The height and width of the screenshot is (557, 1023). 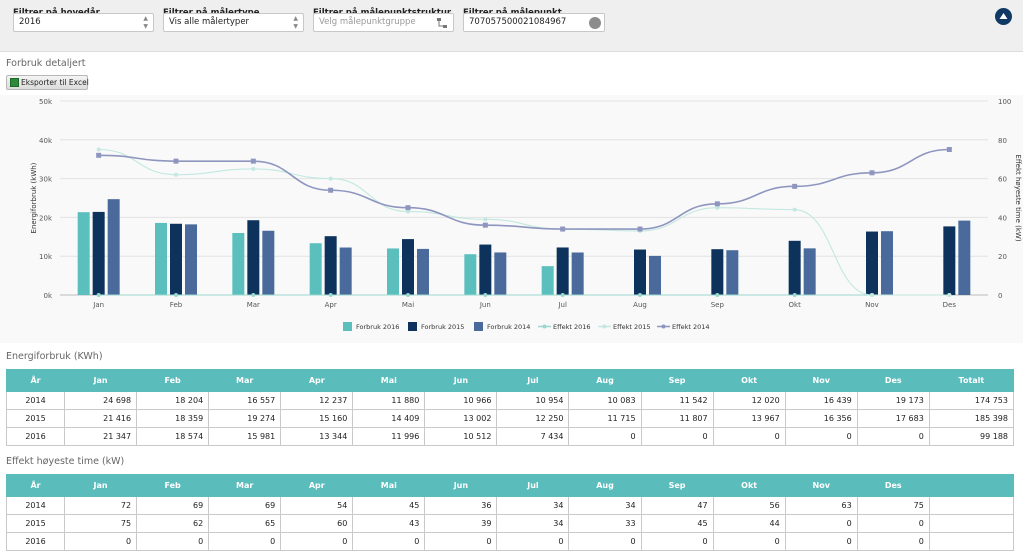 What do you see at coordinates (54, 356) in the screenshot?
I see `energy-table-title: Energiforbruk (KWh)` at bounding box center [54, 356].